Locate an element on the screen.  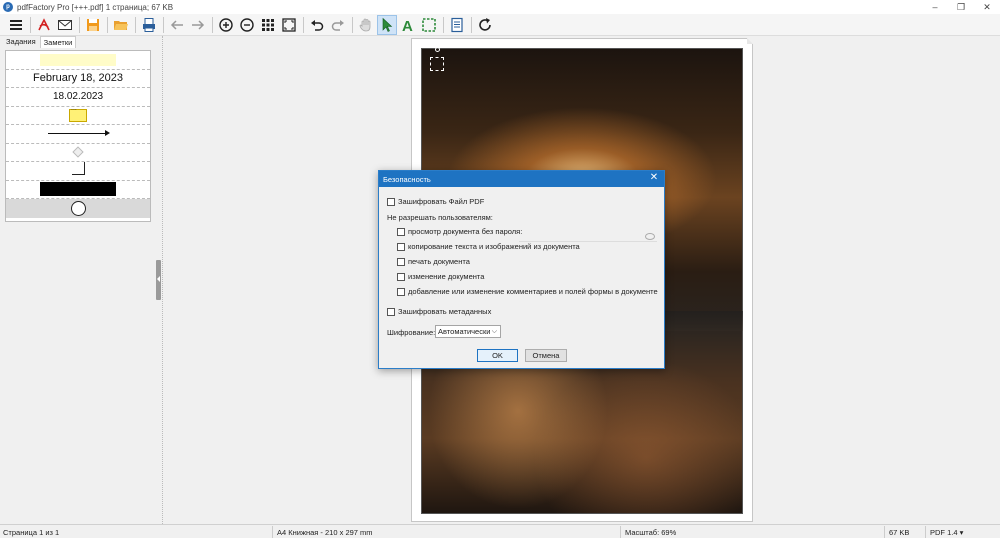
dialog-close-button: ✕ is located at coordinates (654, 177).